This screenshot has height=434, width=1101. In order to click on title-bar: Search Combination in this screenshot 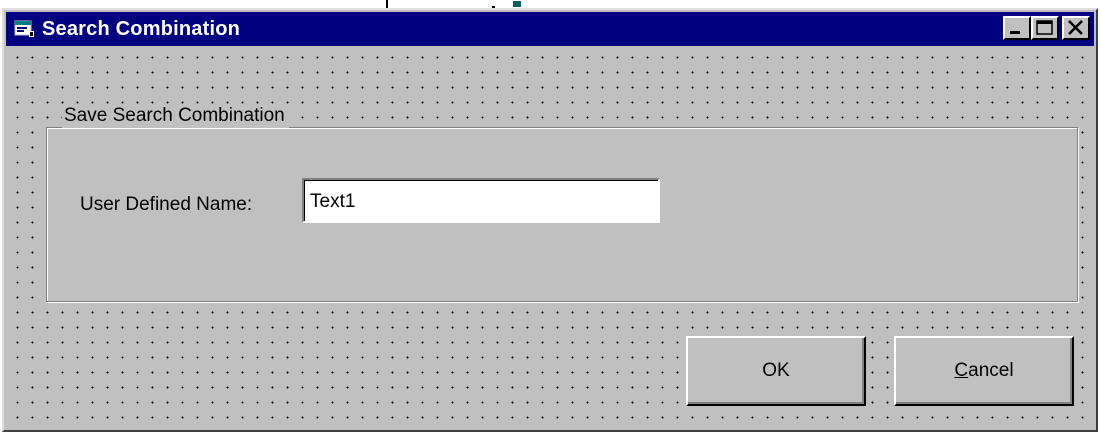, I will do `click(550, 29)`.